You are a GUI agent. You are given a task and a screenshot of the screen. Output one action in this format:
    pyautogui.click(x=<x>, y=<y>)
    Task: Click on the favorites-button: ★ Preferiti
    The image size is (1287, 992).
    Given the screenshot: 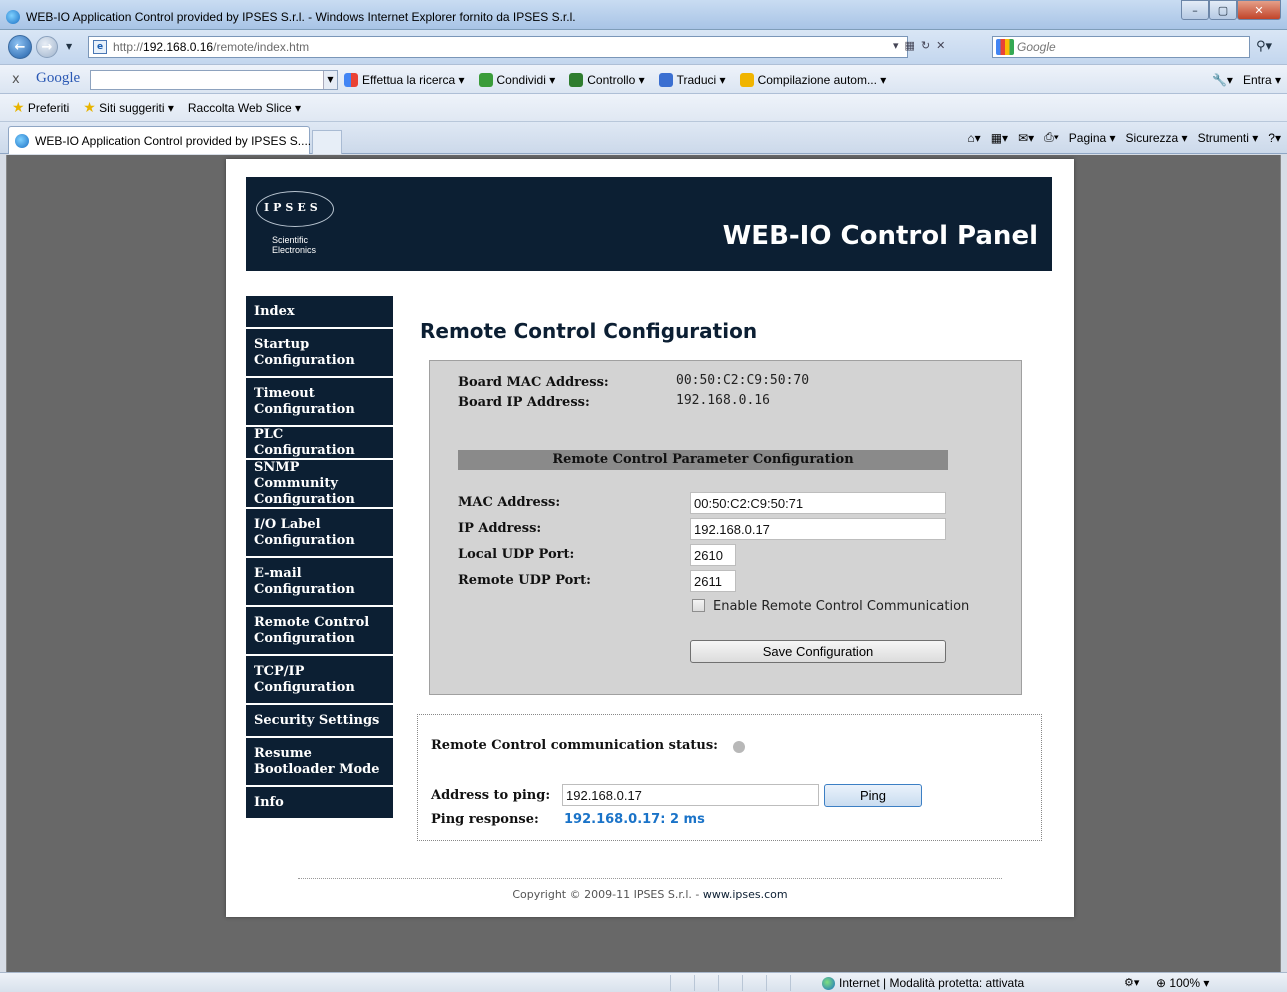 What is the action you would take?
    pyautogui.click(x=41, y=107)
    